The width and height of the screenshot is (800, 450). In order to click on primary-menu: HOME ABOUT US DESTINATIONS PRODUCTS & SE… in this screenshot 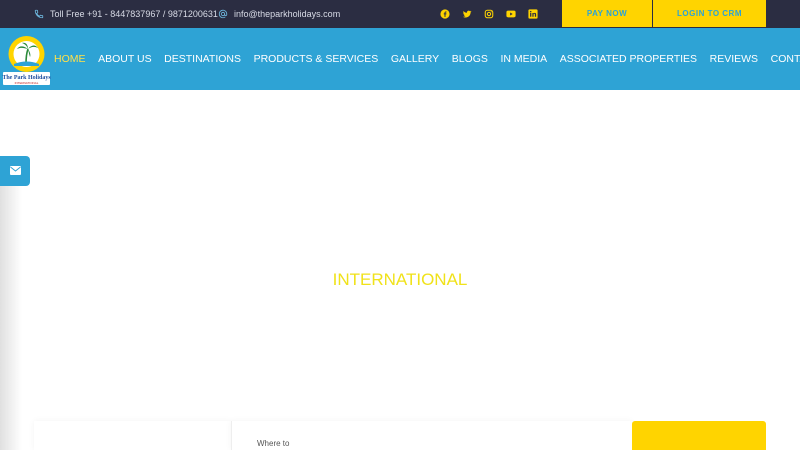, I will do `click(427, 59)`.